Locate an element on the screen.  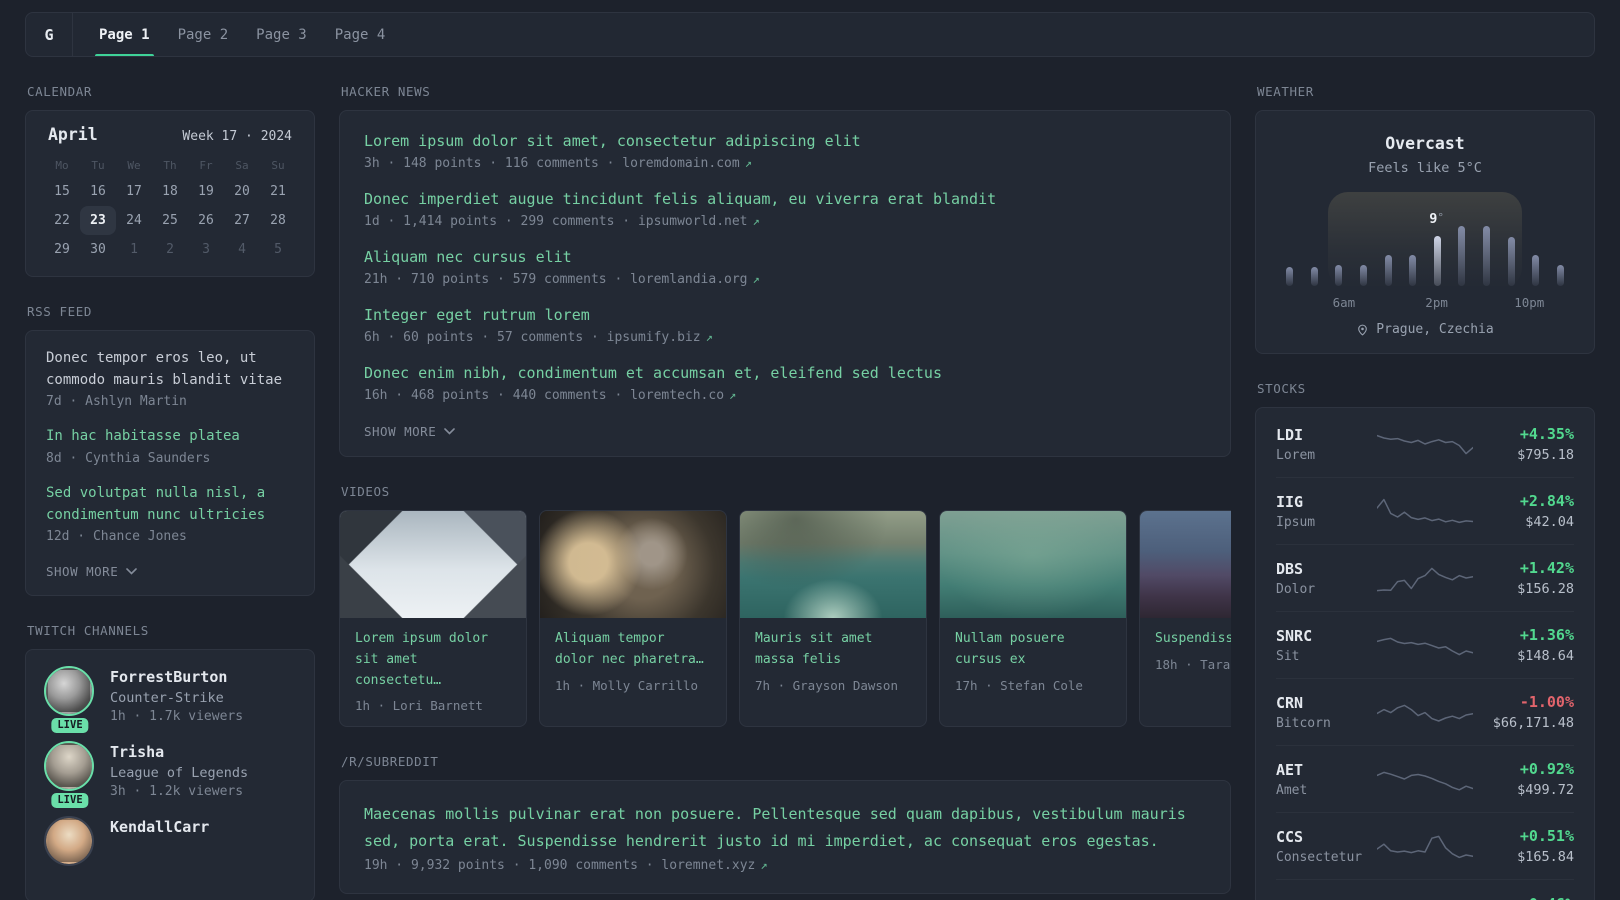
hackernews-item-domain: loremtech.co is located at coordinates (677, 395).